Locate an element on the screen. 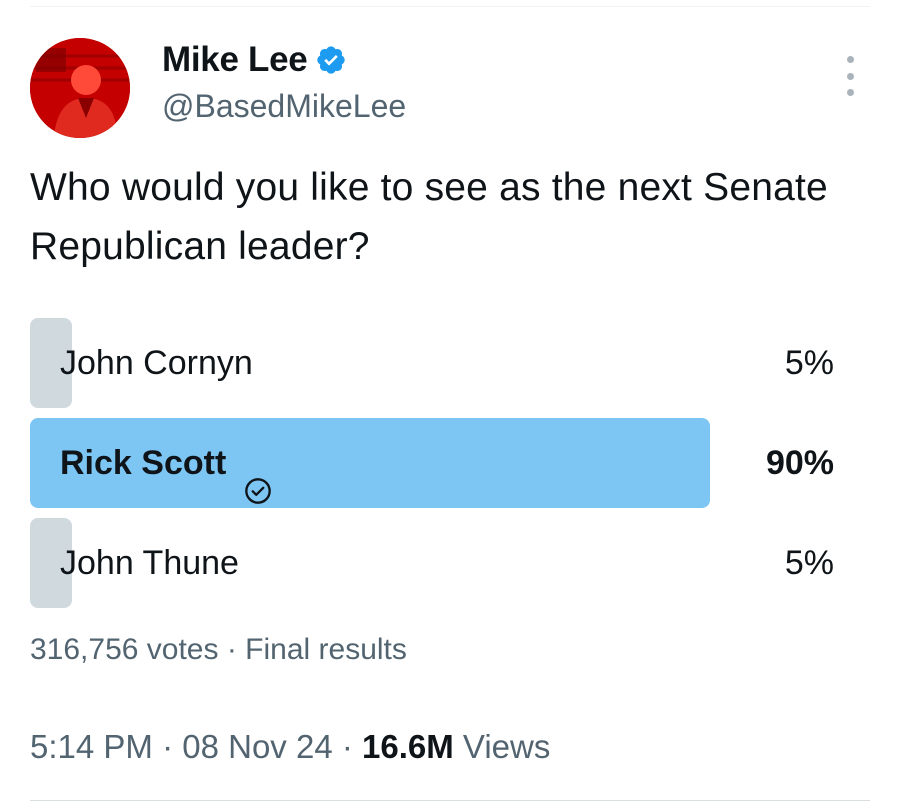  poll-option-label: Rick Scott is located at coordinates (166, 463).